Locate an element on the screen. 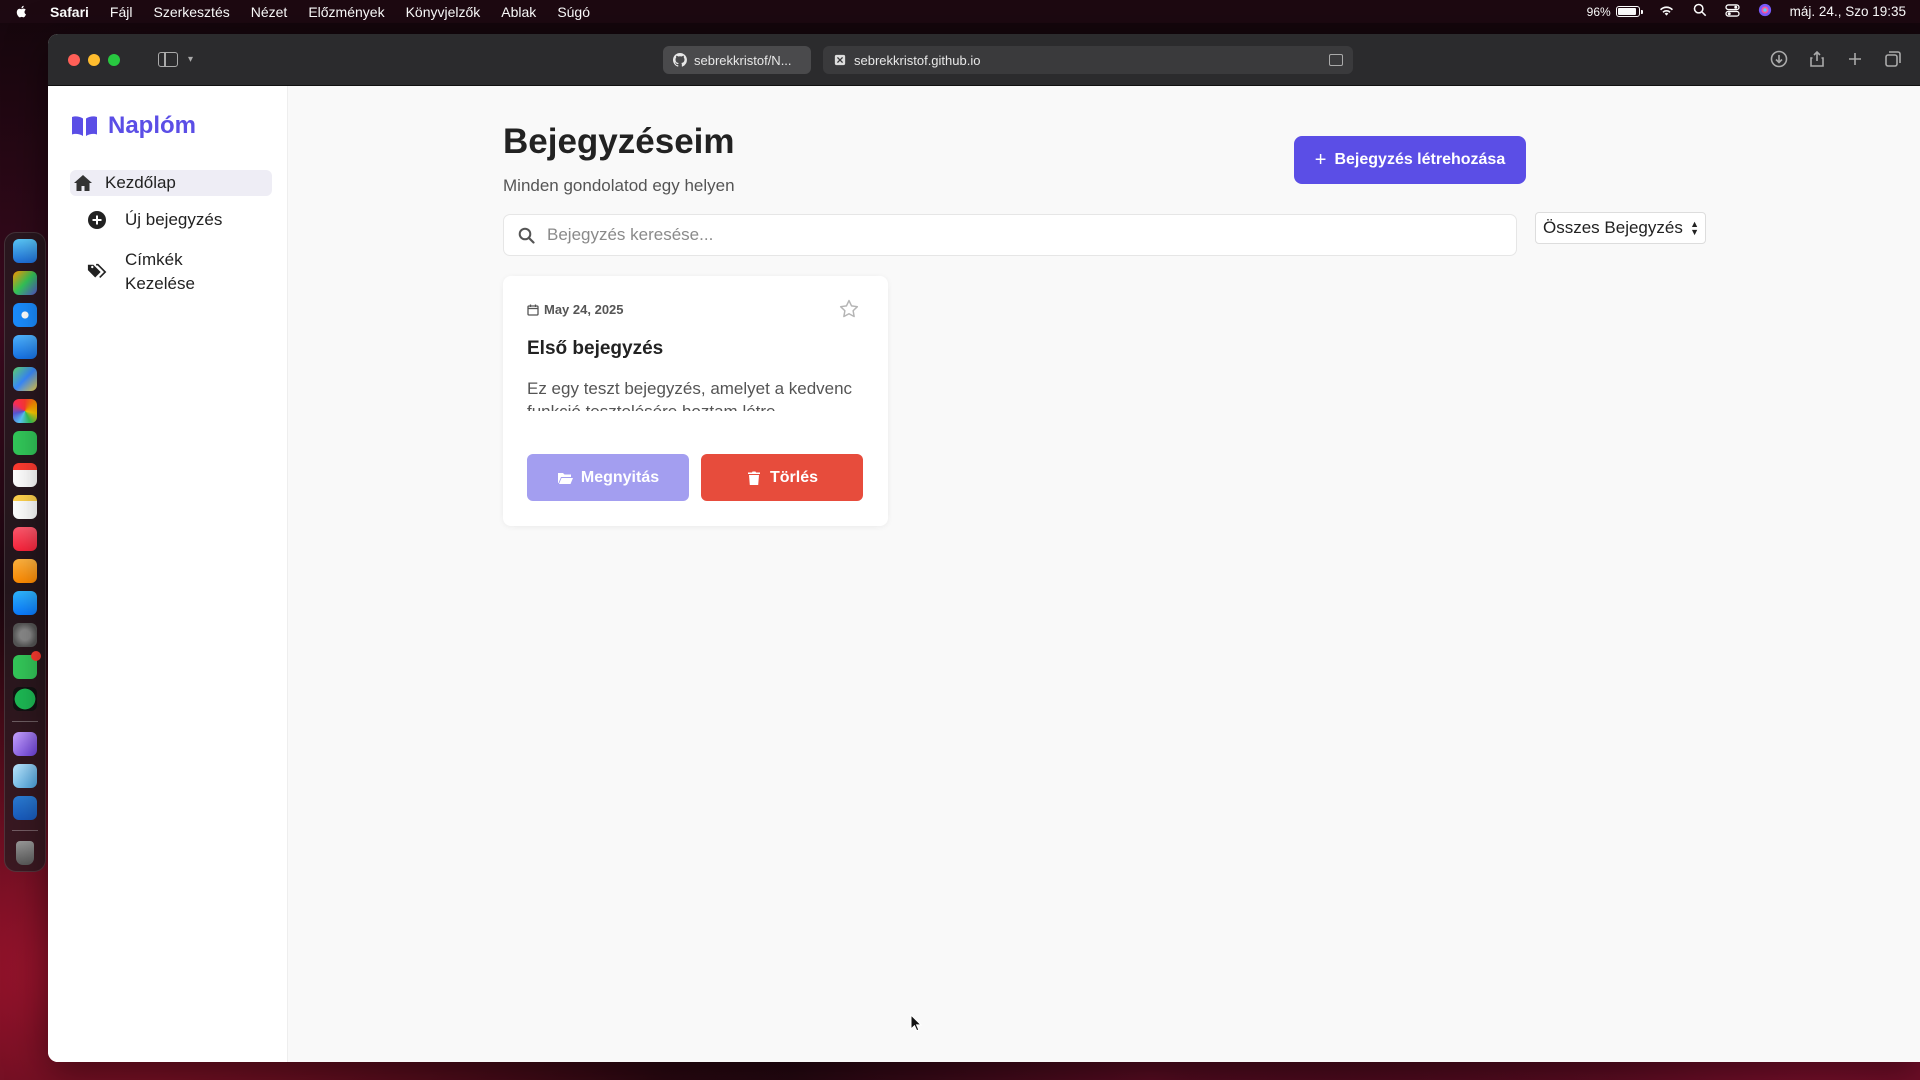  chevron-down-icon: ▾ is located at coordinates (190, 59).